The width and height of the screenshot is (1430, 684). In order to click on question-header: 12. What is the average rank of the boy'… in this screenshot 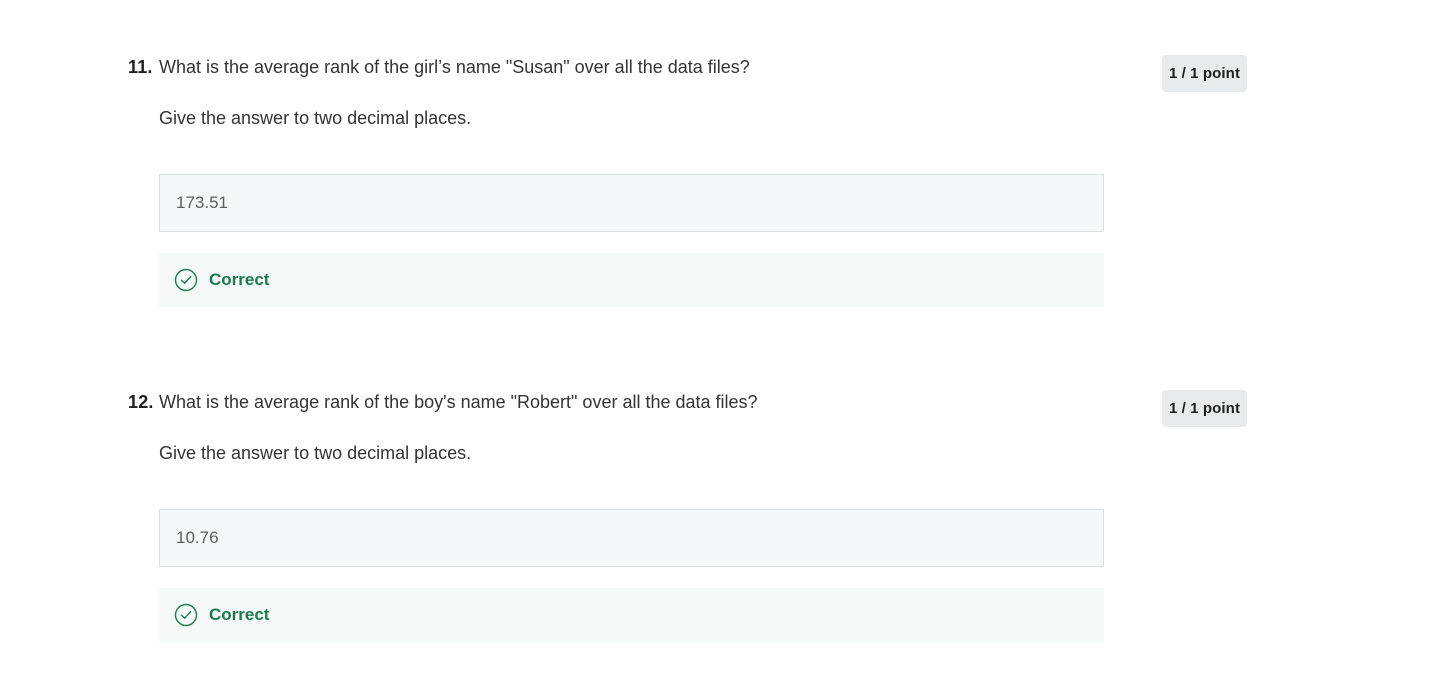, I will do `click(443, 402)`.